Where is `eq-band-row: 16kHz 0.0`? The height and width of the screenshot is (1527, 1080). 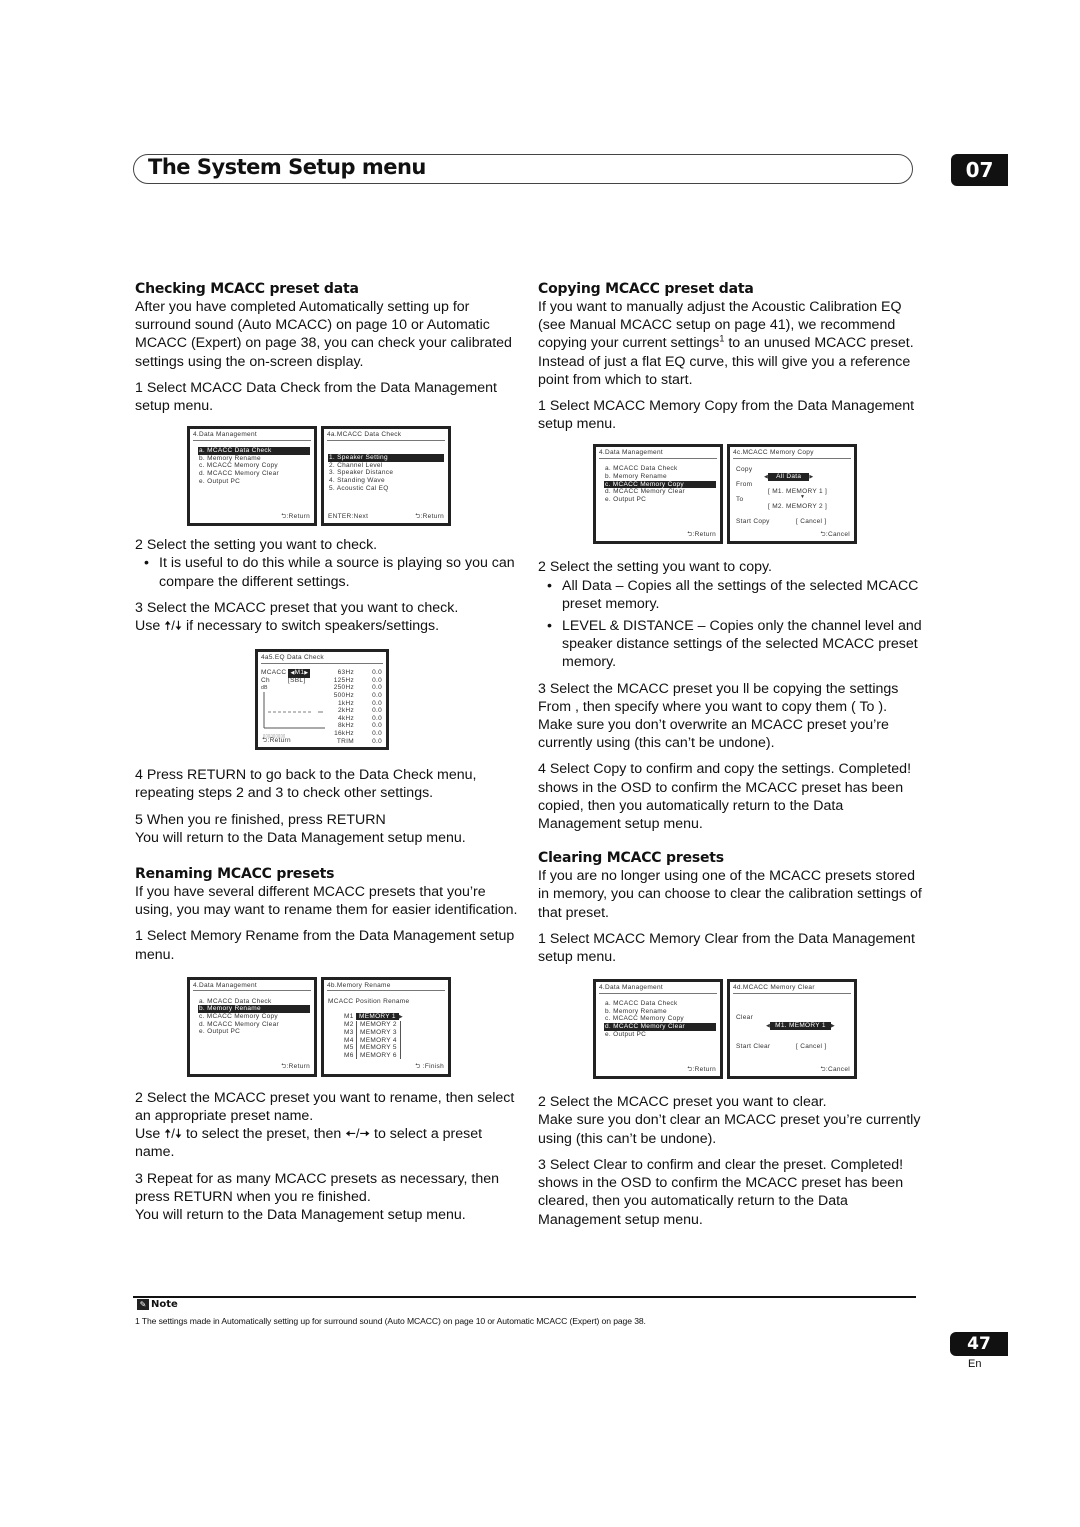 eq-band-row: 16kHz 0.0 is located at coordinates (353, 734).